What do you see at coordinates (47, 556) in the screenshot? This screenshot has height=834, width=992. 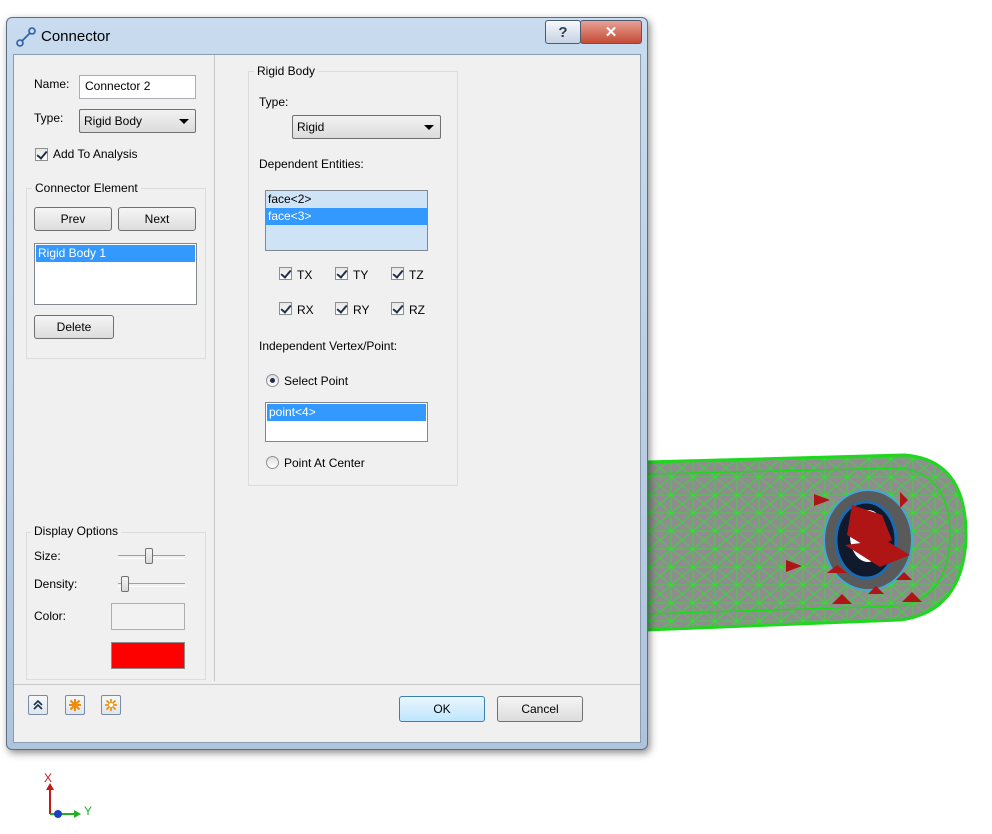 I see `size-label: Size:` at bounding box center [47, 556].